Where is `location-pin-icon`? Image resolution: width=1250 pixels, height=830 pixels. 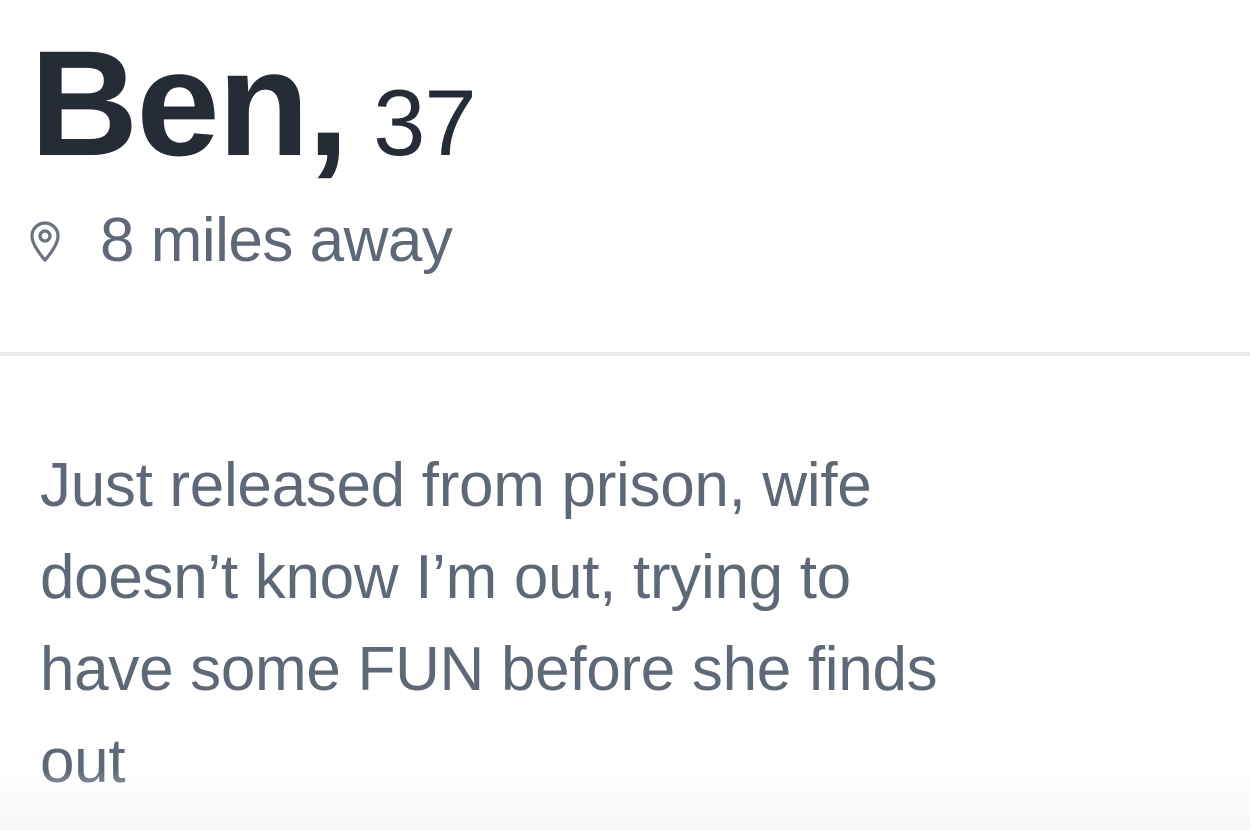
location-pin-icon is located at coordinates (45, 241).